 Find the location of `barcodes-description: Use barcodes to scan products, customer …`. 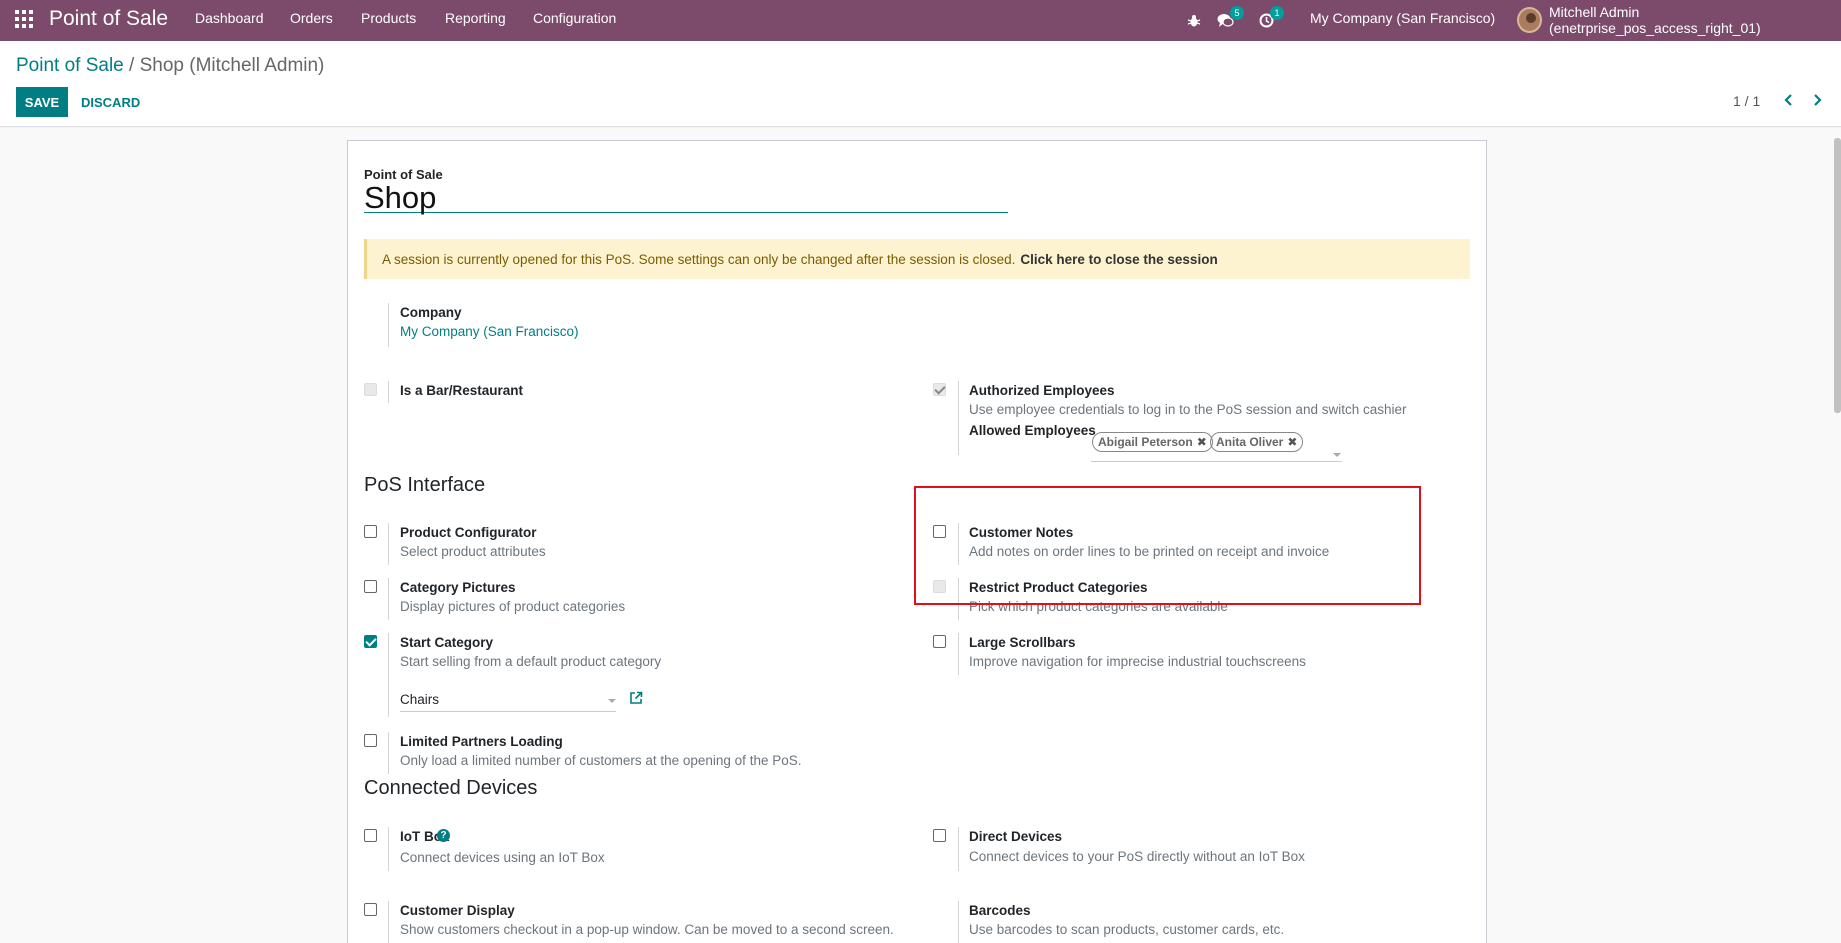

barcodes-description: Use barcodes to scan products, customer … is located at coordinates (1127, 929).